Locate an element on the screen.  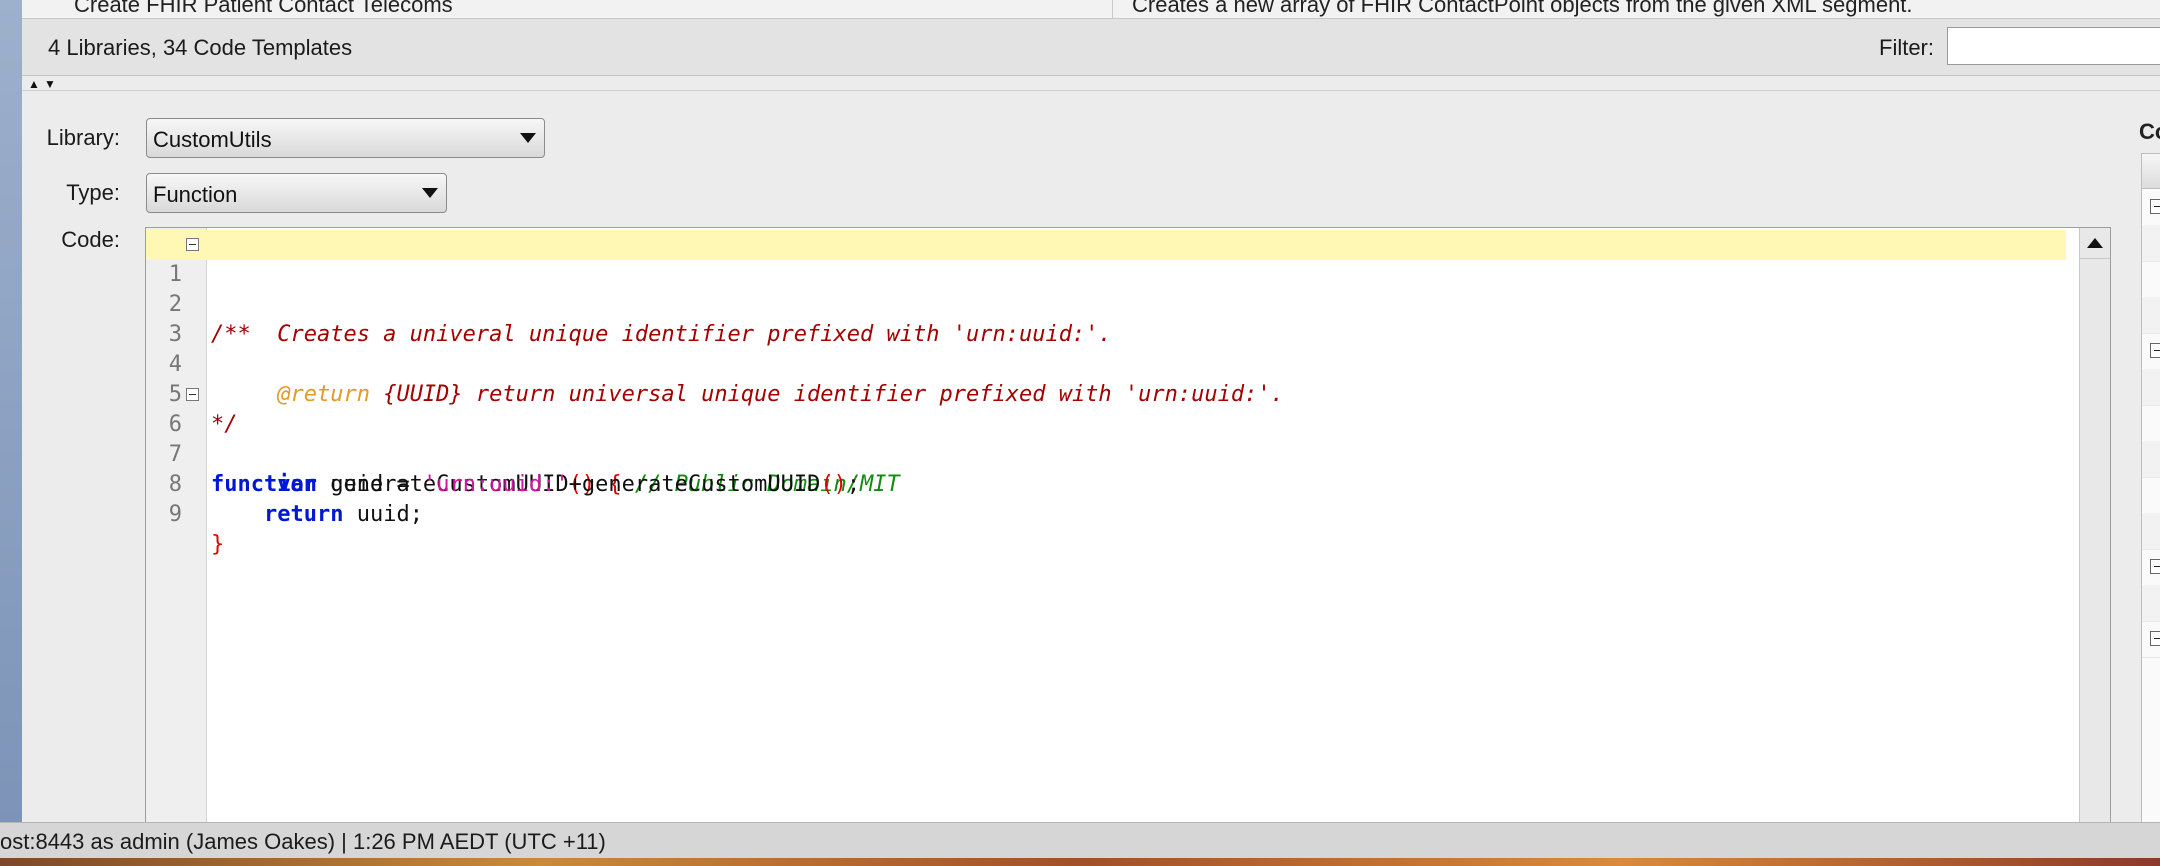
code-line: 1 /** is located at coordinates (1106, 288).